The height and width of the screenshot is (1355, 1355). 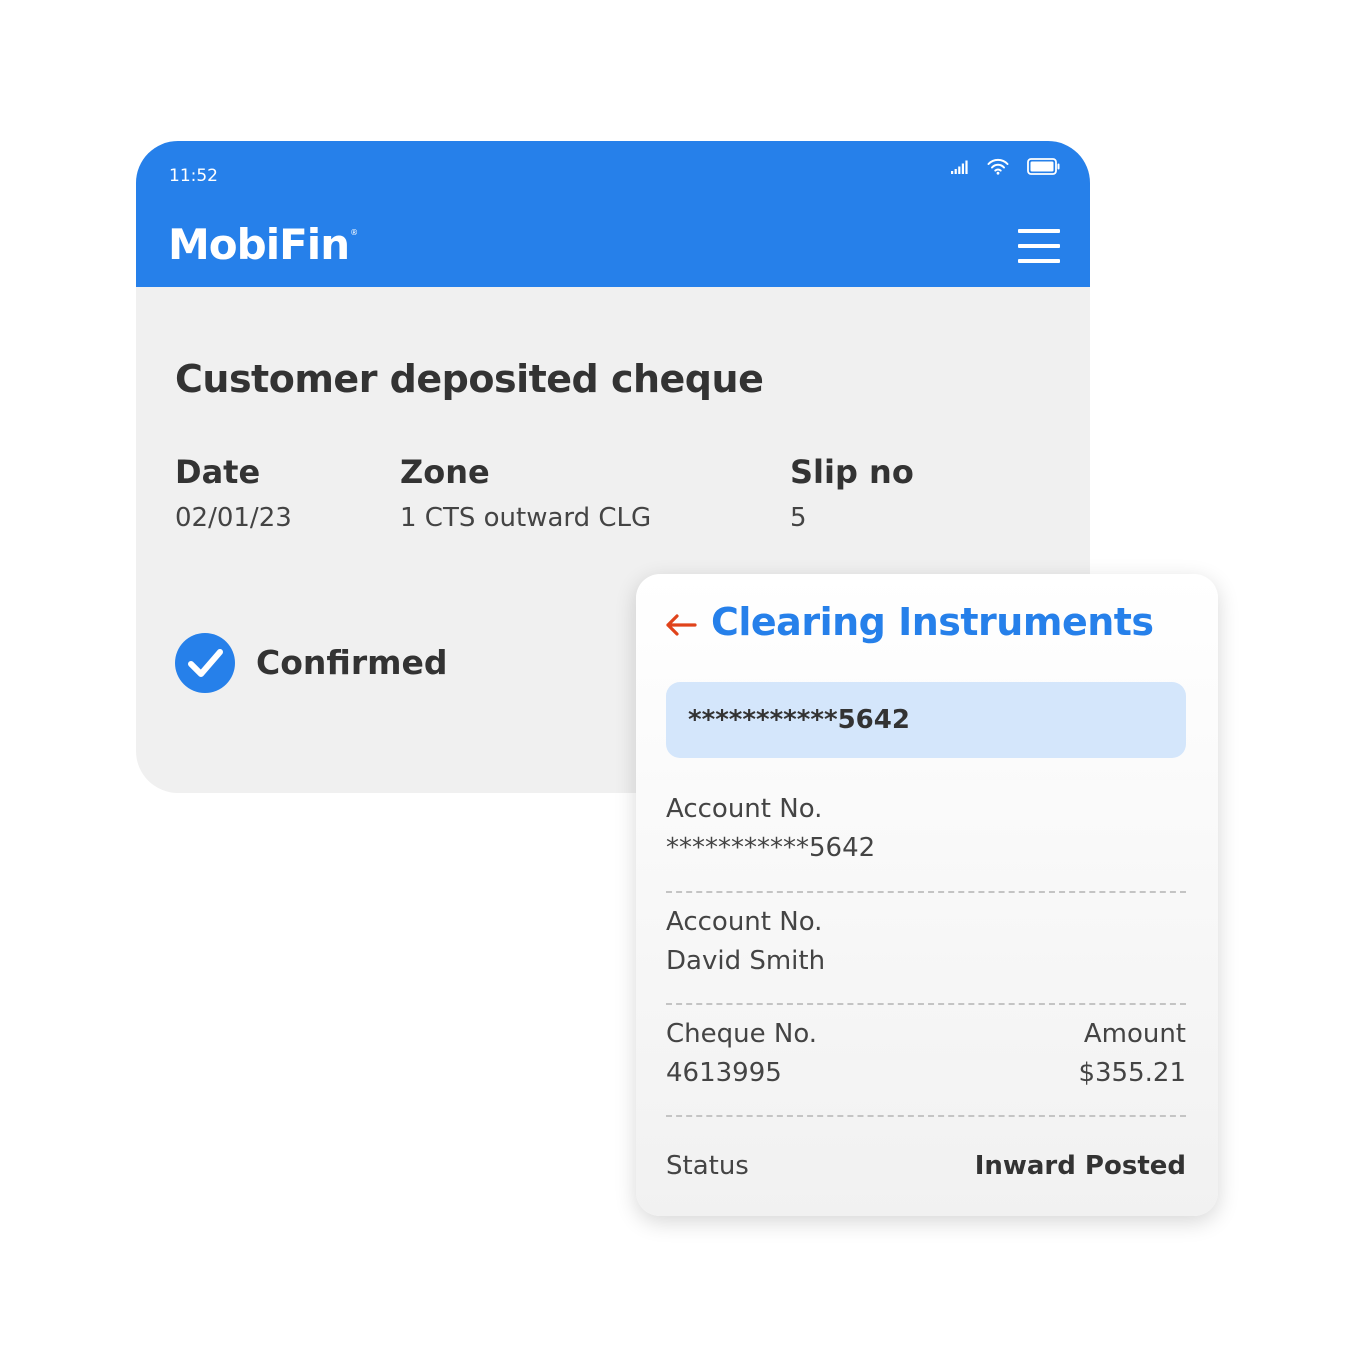 What do you see at coordinates (960, 167) in the screenshot?
I see `signal-icon` at bounding box center [960, 167].